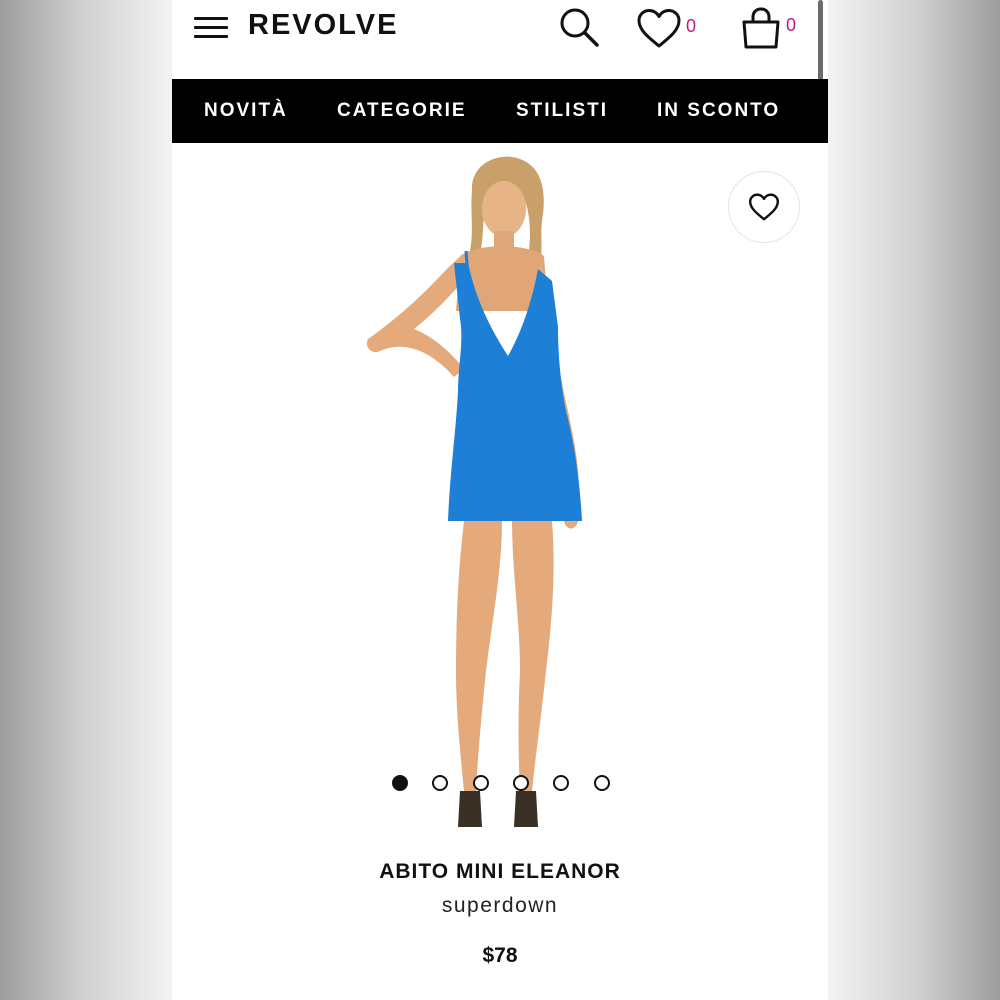 This screenshot has height=1000, width=1000. What do you see at coordinates (500, 871) in the screenshot?
I see `product-title: ABITO MINI ELEANOR` at bounding box center [500, 871].